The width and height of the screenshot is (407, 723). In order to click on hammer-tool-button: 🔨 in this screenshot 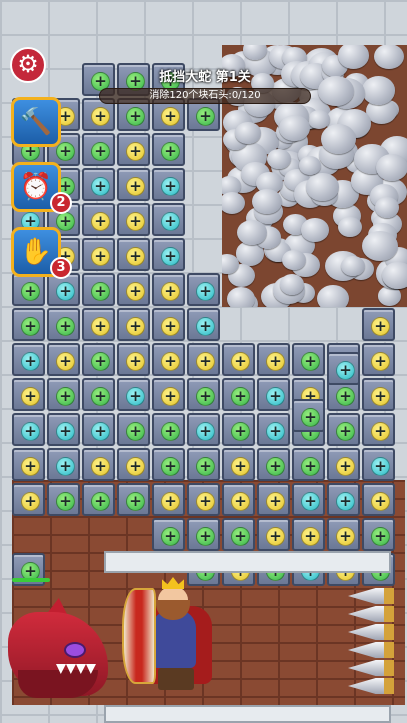, I will do `click(36, 122)`.